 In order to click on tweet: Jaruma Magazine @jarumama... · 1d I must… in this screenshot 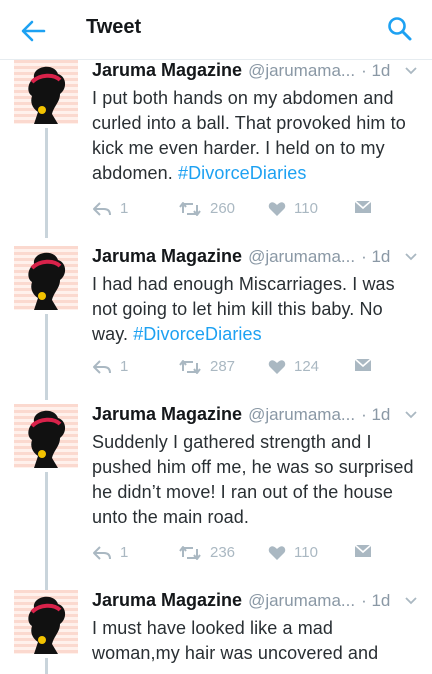, I will do `click(216, 632)`.